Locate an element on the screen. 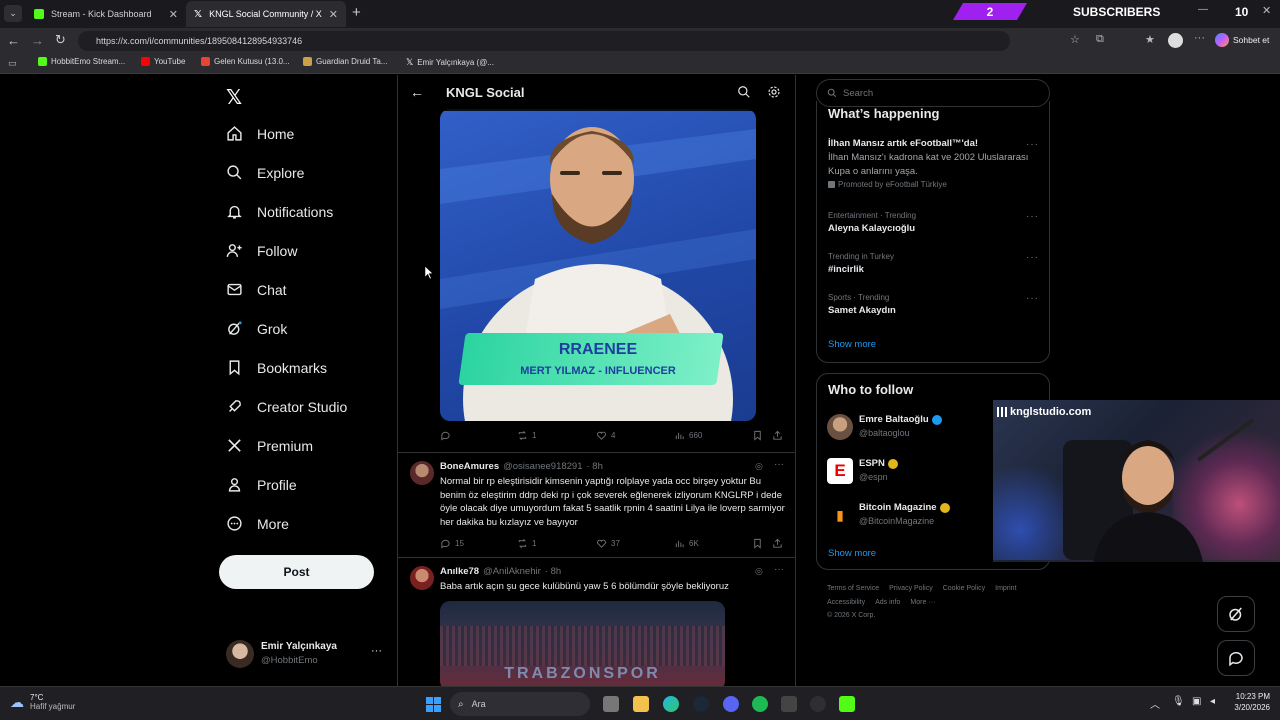 The image size is (1280, 720). refresh-icon: ↻ is located at coordinates (60, 40).